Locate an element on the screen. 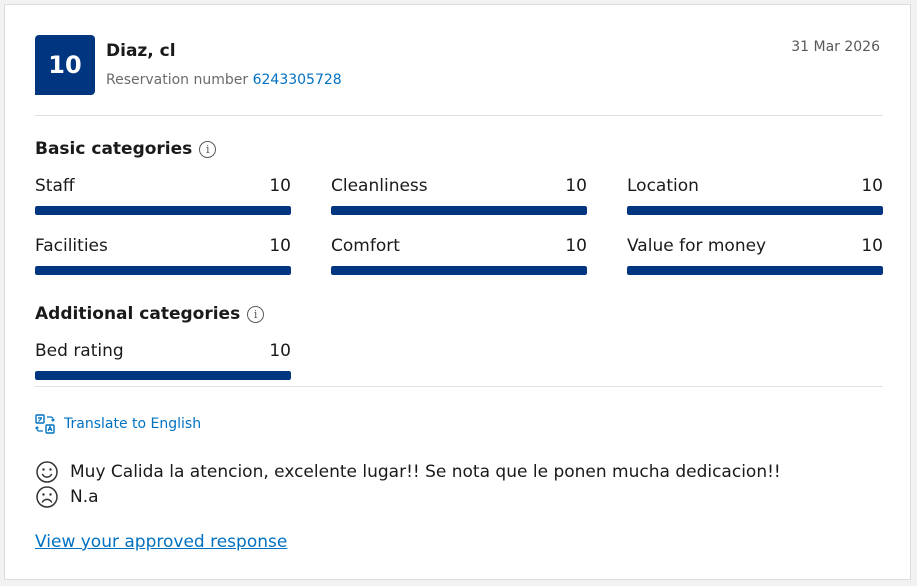  translate-button: Translate to English is located at coordinates (118, 424).